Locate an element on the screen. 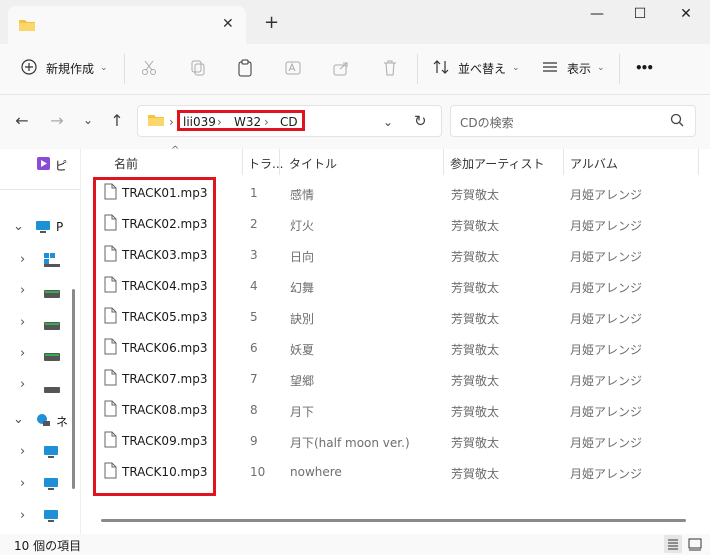 This screenshot has height=556, width=710. address-history-chevron-icon: ⌄ is located at coordinates (388, 122).